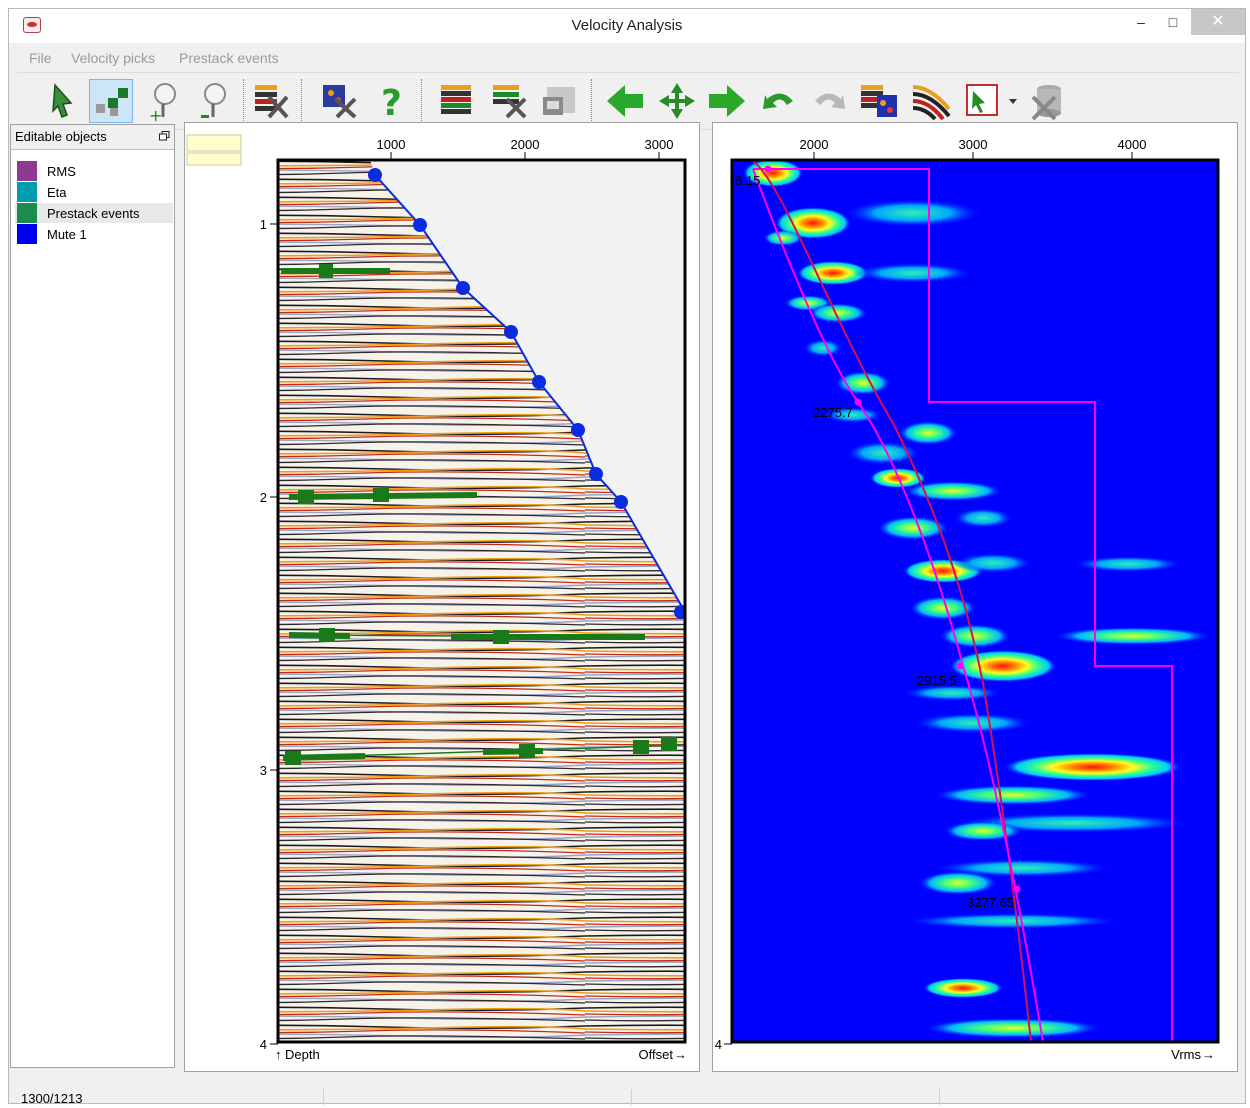  What do you see at coordinates (937, 680) in the screenshot?
I see `pick-label: 2915.5` at bounding box center [937, 680].